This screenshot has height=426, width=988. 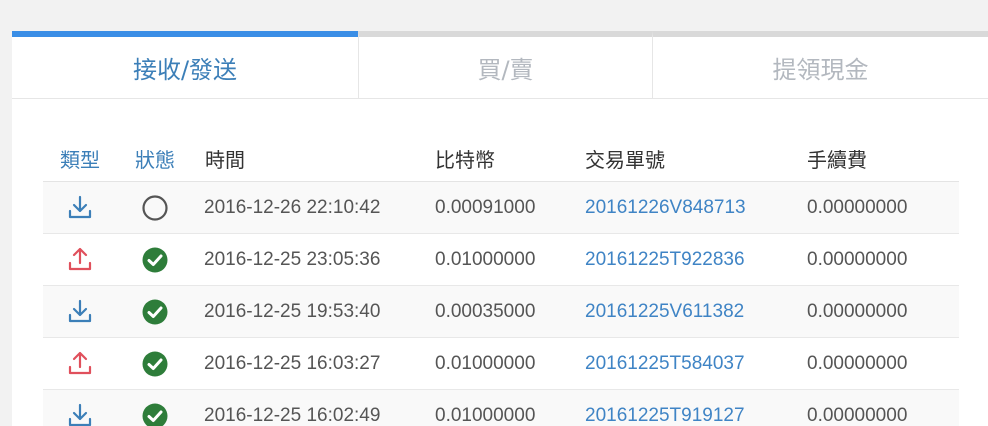 What do you see at coordinates (625, 160) in the screenshot?
I see `header-transaction-id: 交易單號` at bounding box center [625, 160].